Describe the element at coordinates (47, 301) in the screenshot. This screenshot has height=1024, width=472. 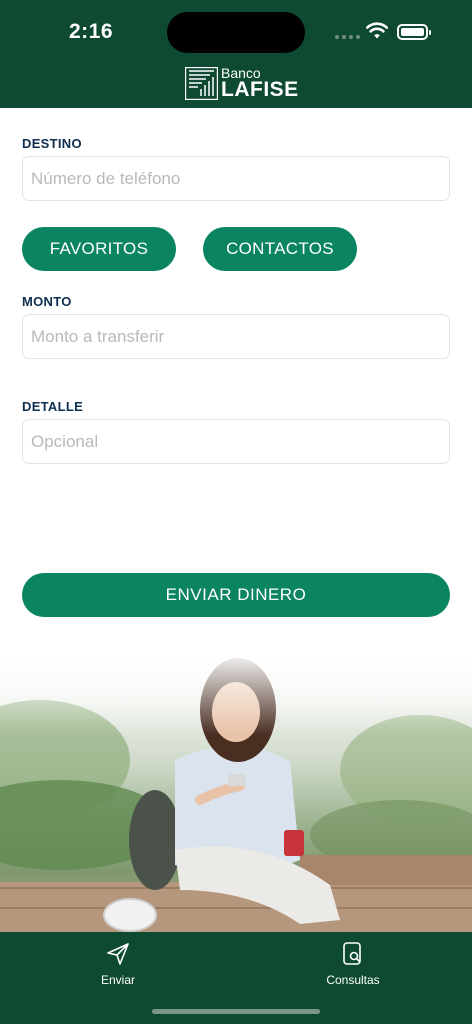
I see `monto-label: MONTO` at that location.